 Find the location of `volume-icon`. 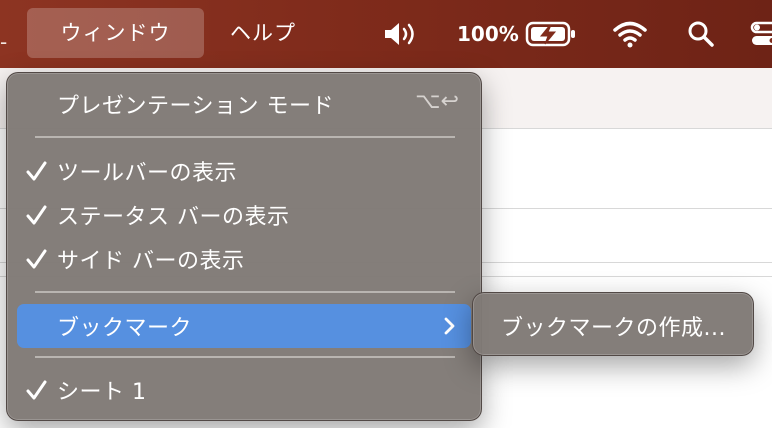

volume-icon is located at coordinates (403, 34).